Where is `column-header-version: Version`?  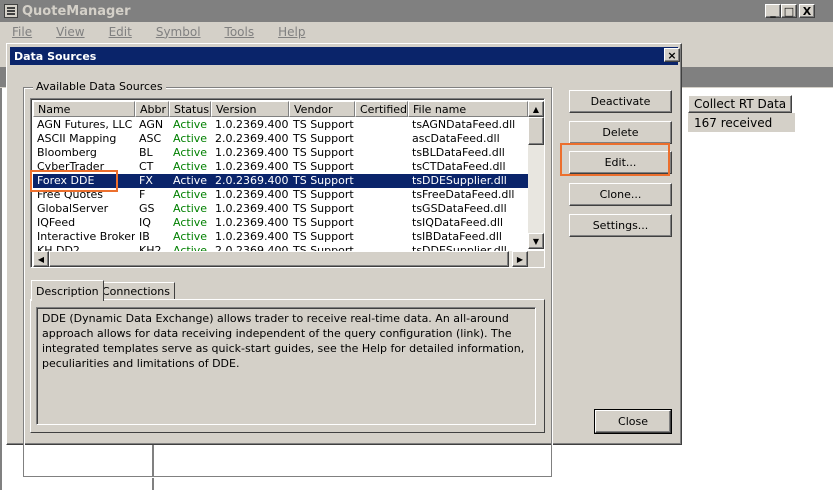
column-header-version: Version is located at coordinates (250, 109).